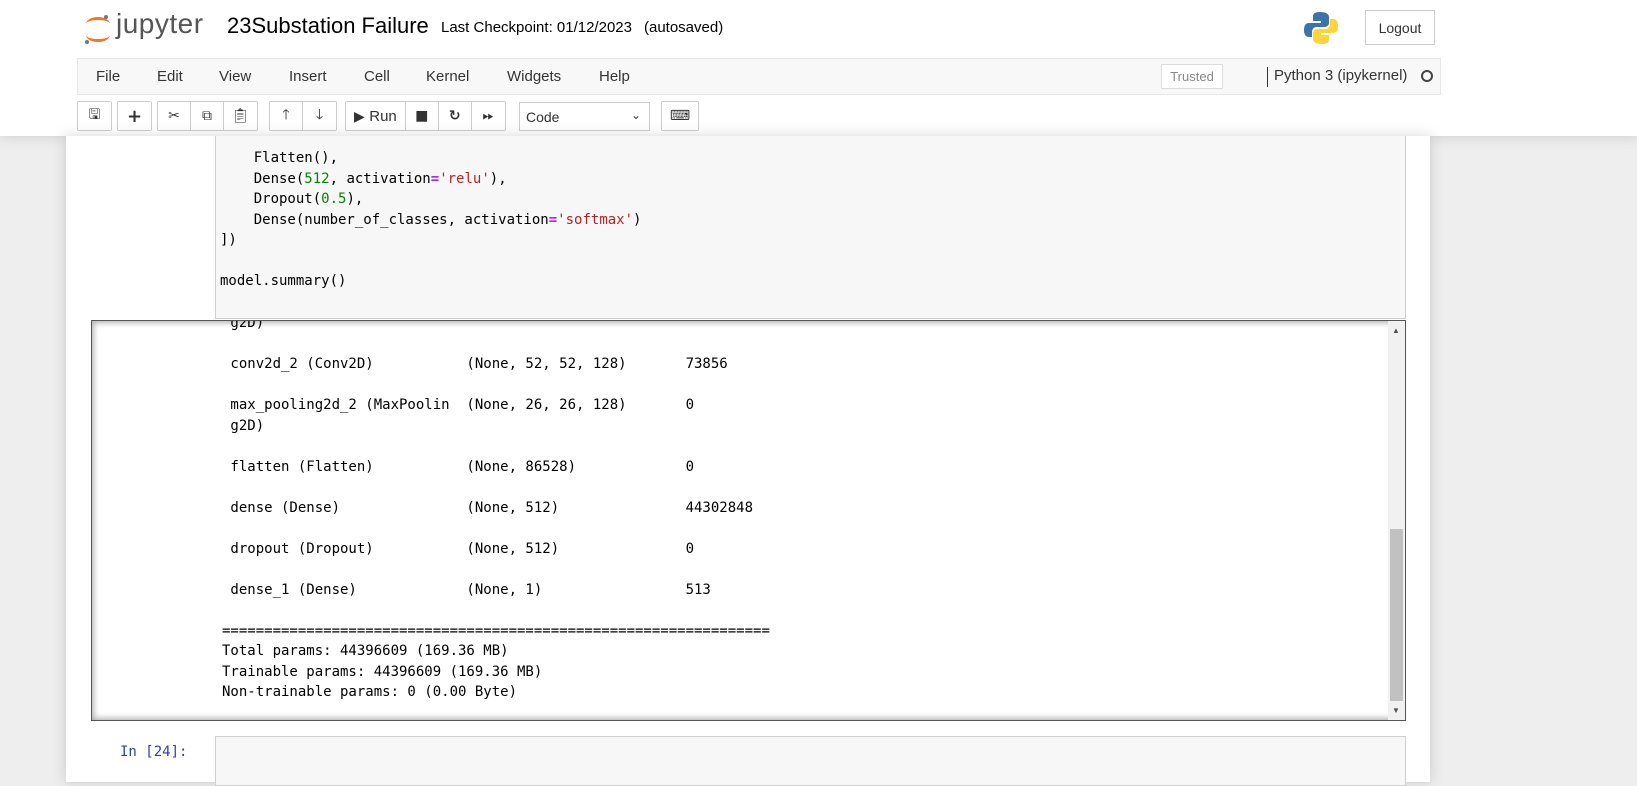  What do you see at coordinates (488, 116) in the screenshot?
I see `fast-forward-icon: ⏩︎` at bounding box center [488, 116].